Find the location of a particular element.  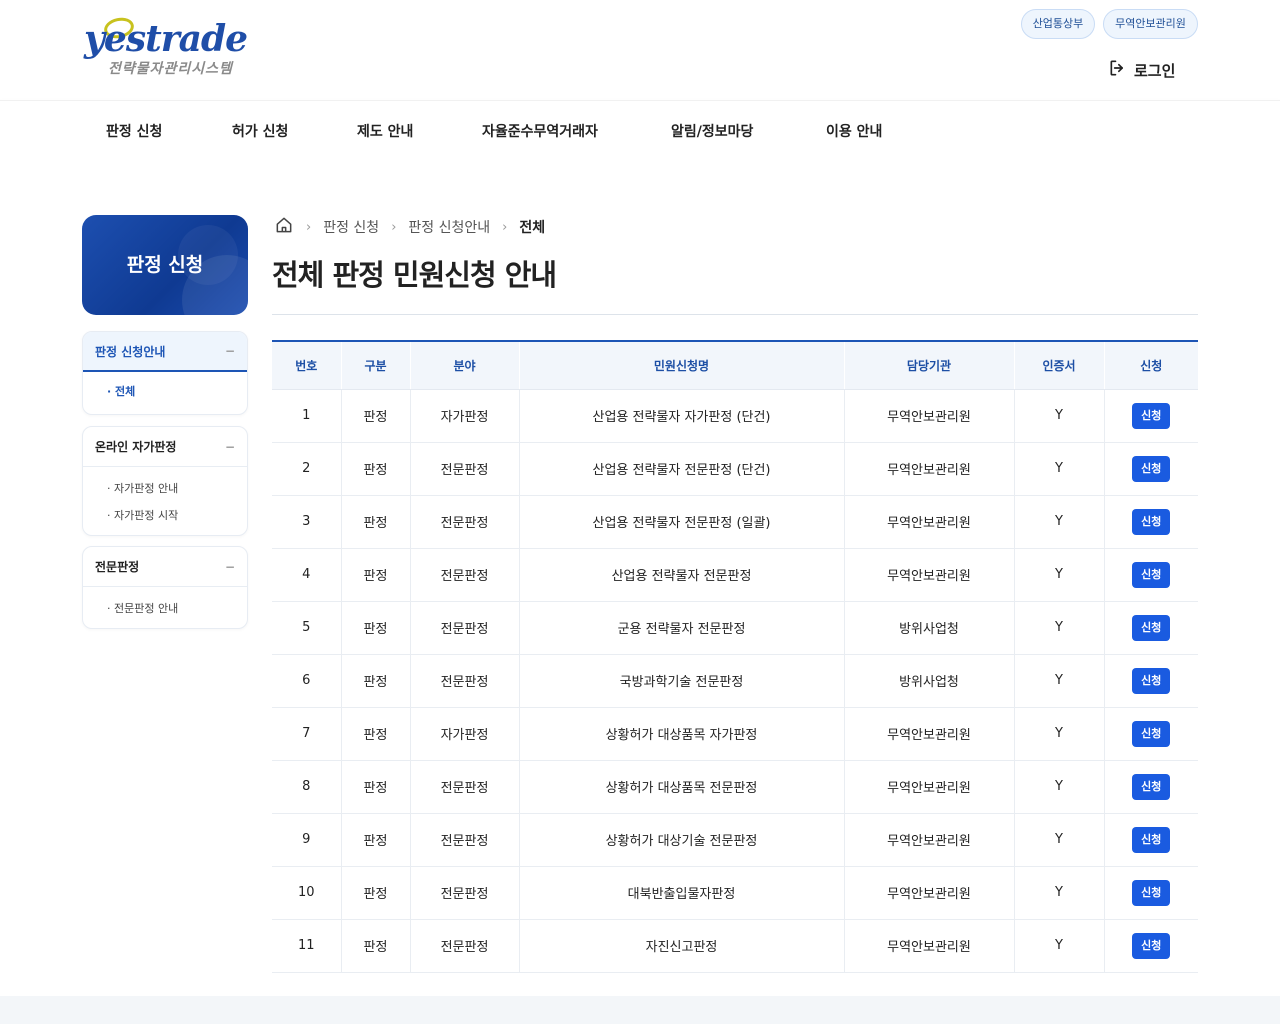

table-row: 7 판정 자가판정 상황허가 대상품목 자가판정 무역안보관리원 Y 신청 is located at coordinates (735, 734).